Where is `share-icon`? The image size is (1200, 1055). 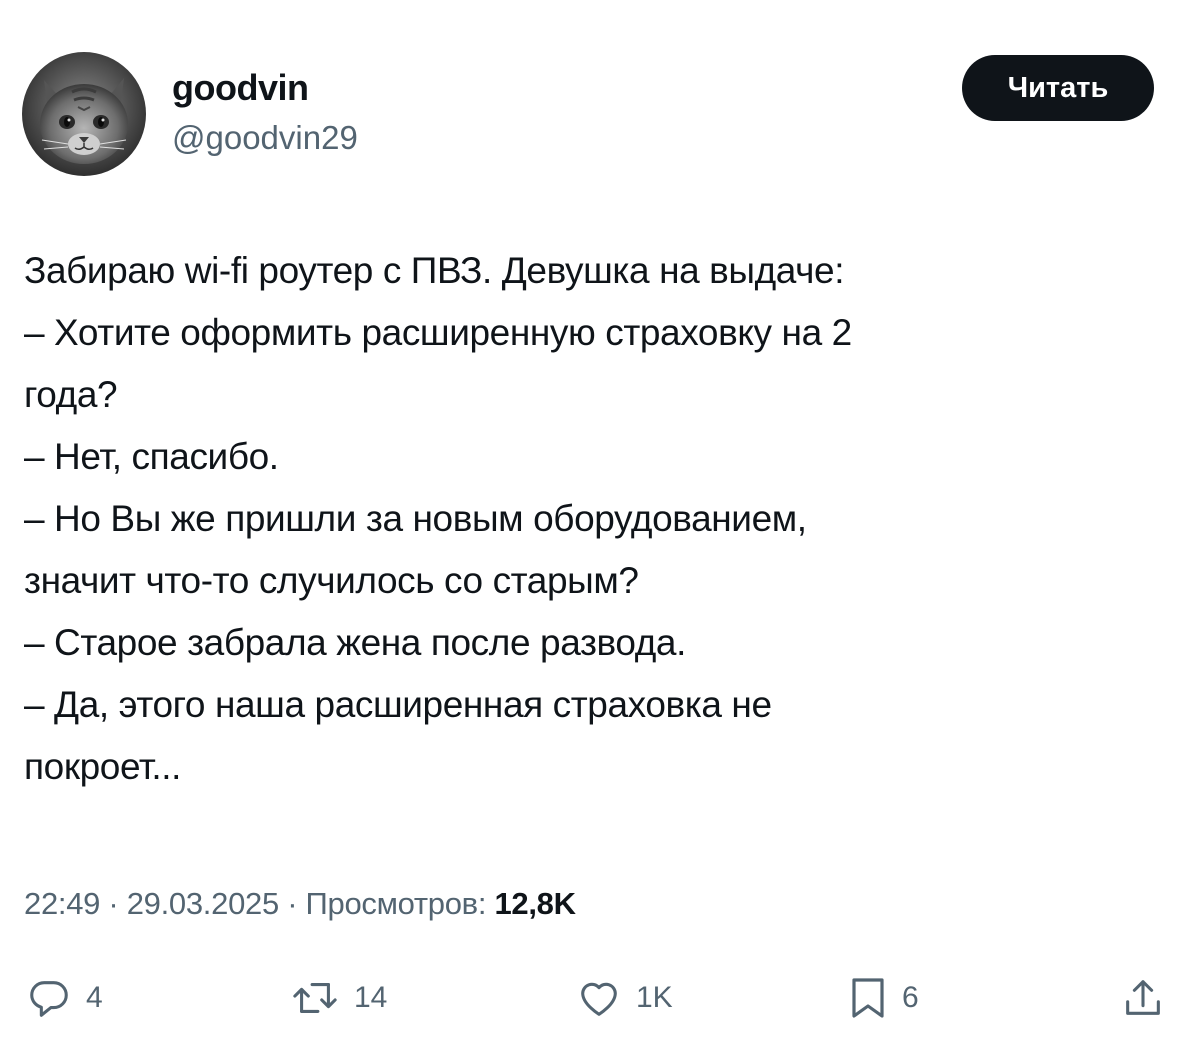
share-icon is located at coordinates (1143, 997).